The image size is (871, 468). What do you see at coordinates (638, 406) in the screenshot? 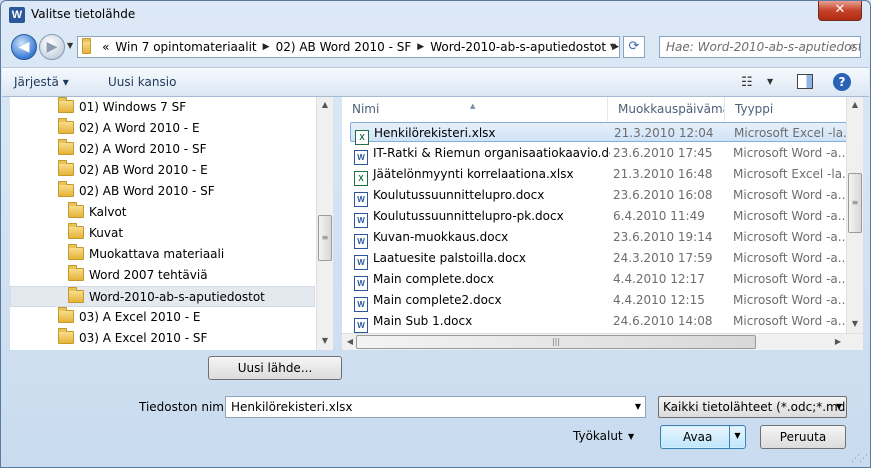
I see `filename-dropdown-icon: ▼` at bounding box center [638, 406].